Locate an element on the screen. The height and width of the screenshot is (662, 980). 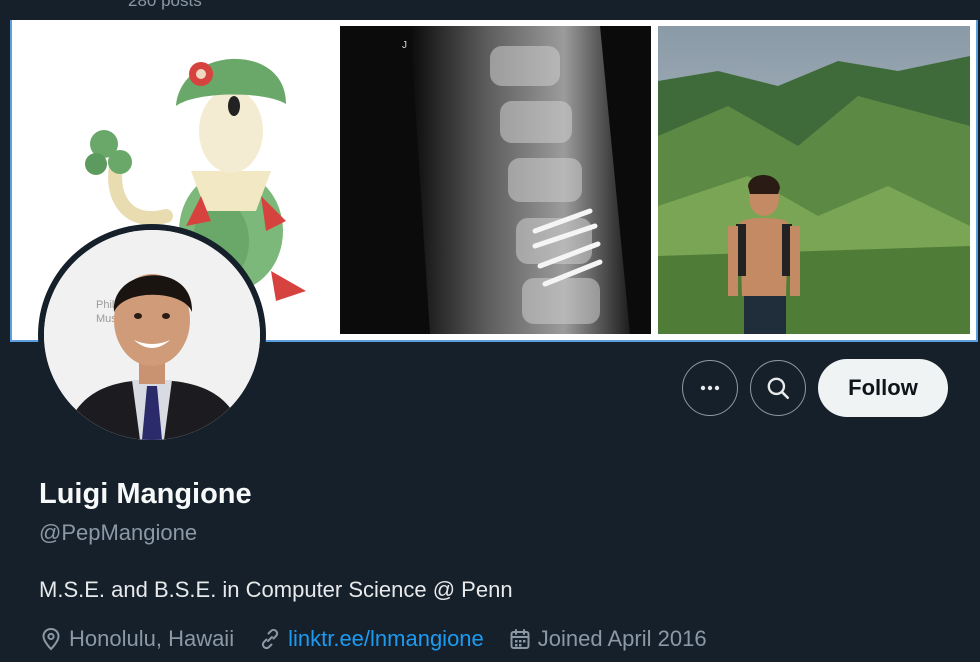
banner-tile-xray: J is located at coordinates (495, 180).